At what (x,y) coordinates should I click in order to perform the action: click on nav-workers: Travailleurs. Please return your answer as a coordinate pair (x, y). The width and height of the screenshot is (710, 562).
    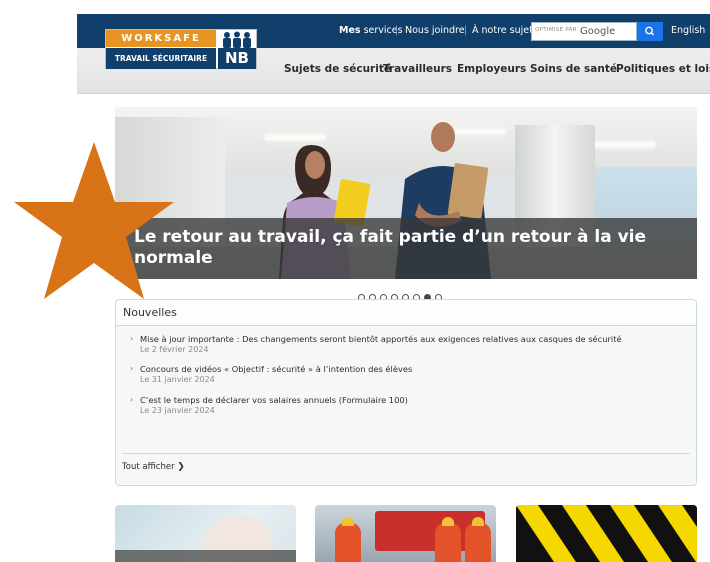
    Looking at the image, I should click on (417, 71).